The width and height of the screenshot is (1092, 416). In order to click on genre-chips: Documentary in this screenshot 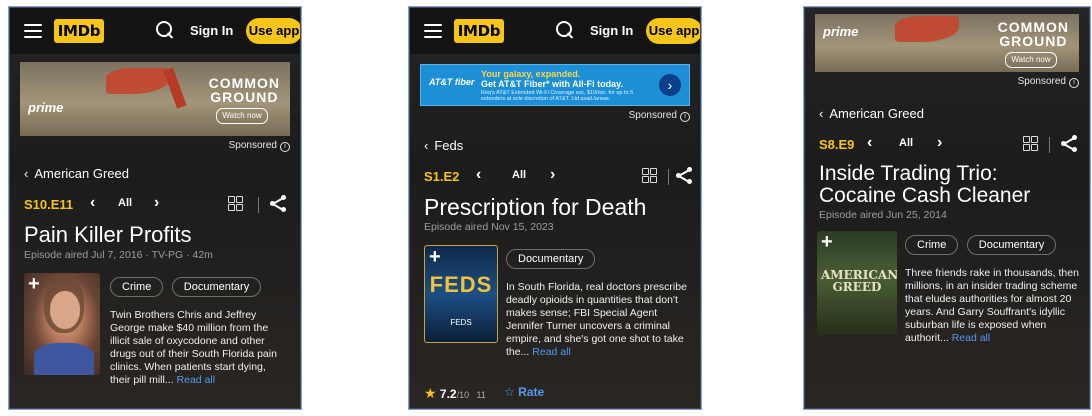, I will do `click(552, 259)`.